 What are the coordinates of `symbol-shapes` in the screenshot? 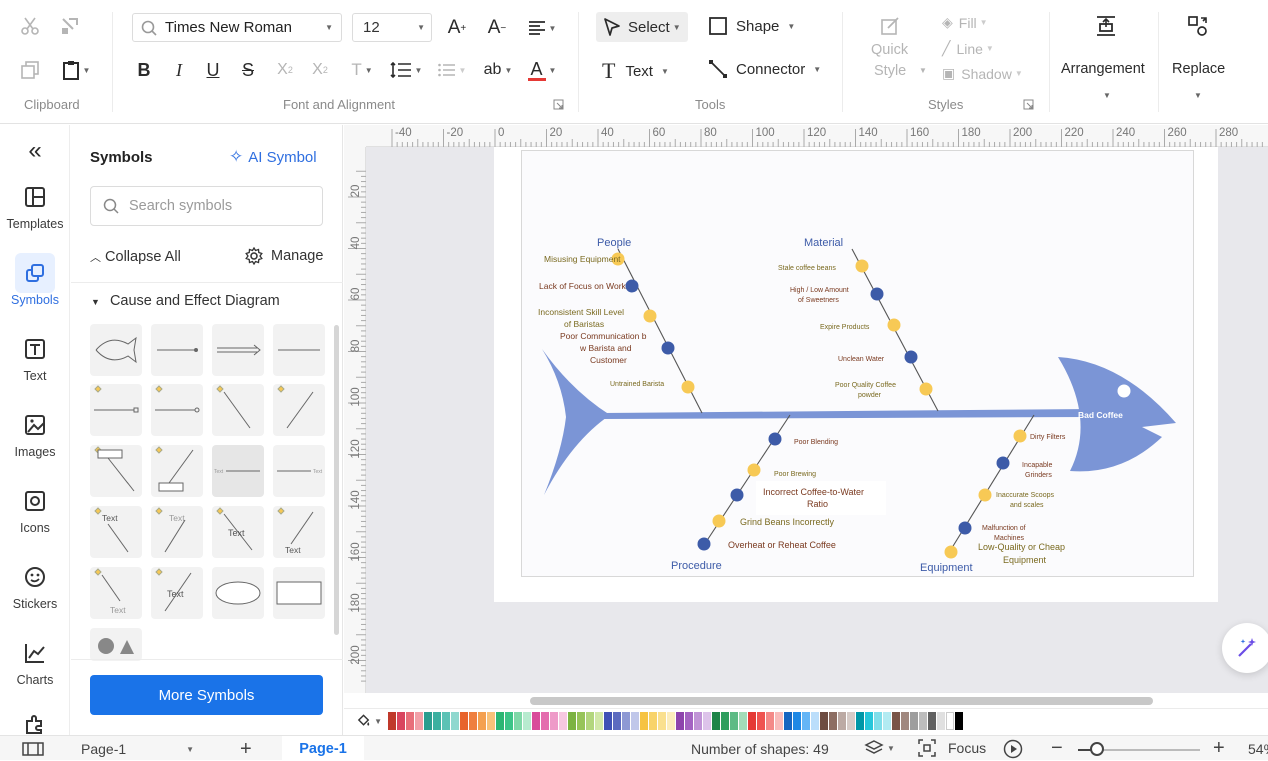 It's located at (116, 644).